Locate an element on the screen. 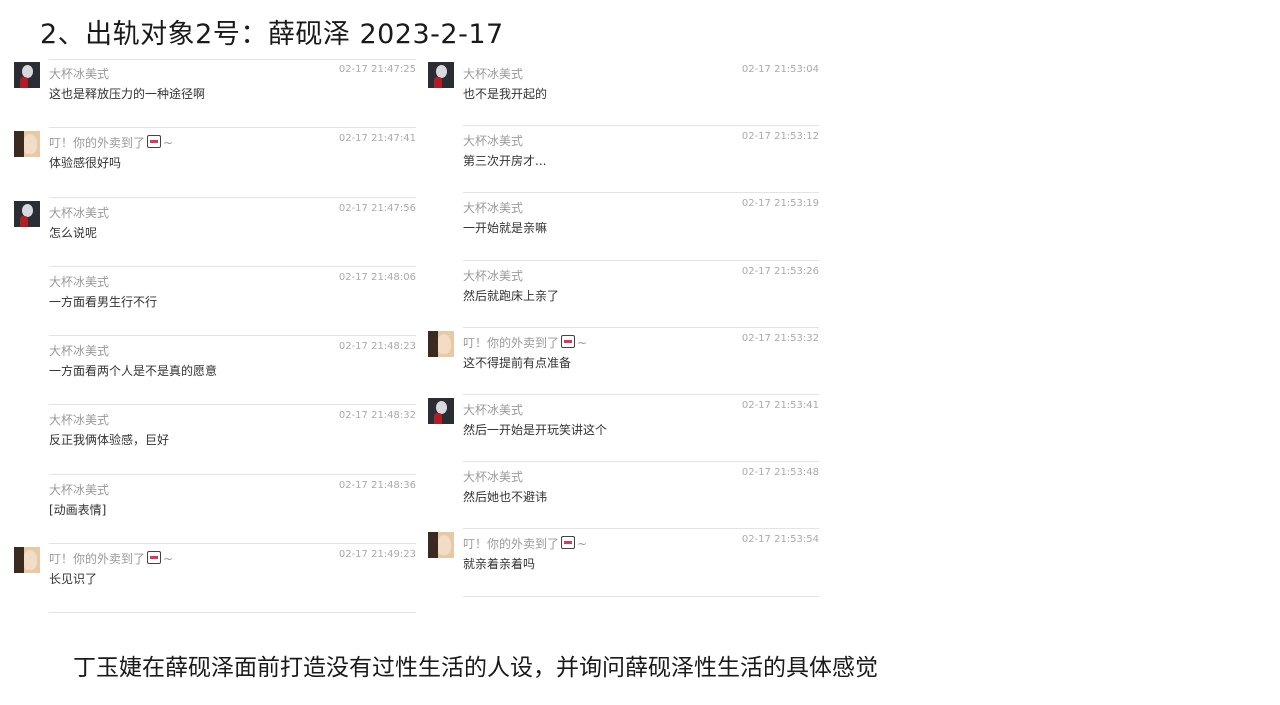 The image size is (1280, 705). timestamp: 02-17 21:53:41 is located at coordinates (780, 405).